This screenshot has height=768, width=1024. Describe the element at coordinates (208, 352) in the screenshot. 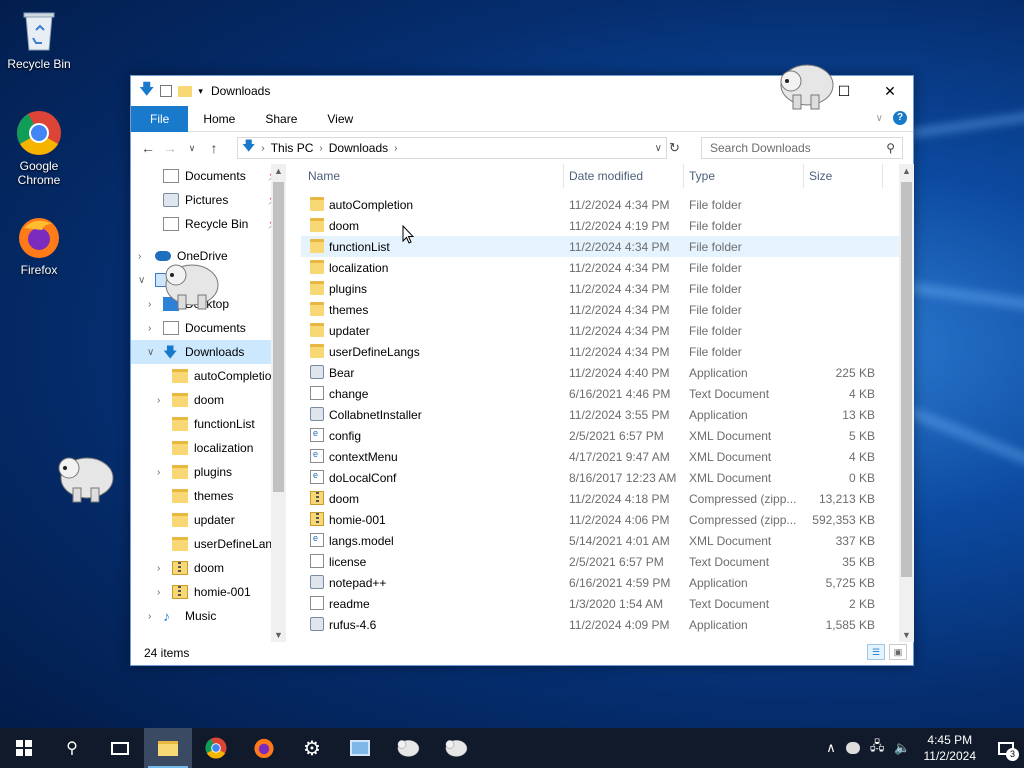

I see `nav-item-downloads: ∨ 🡇 Downloads` at that location.